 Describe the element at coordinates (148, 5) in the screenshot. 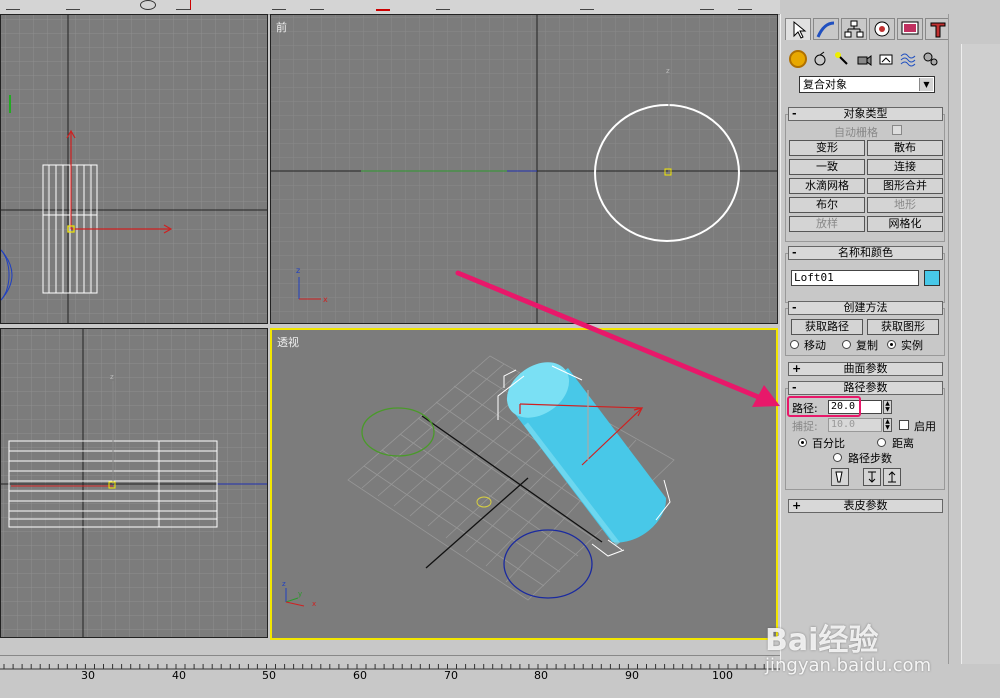

I see `rotate-icon` at that location.